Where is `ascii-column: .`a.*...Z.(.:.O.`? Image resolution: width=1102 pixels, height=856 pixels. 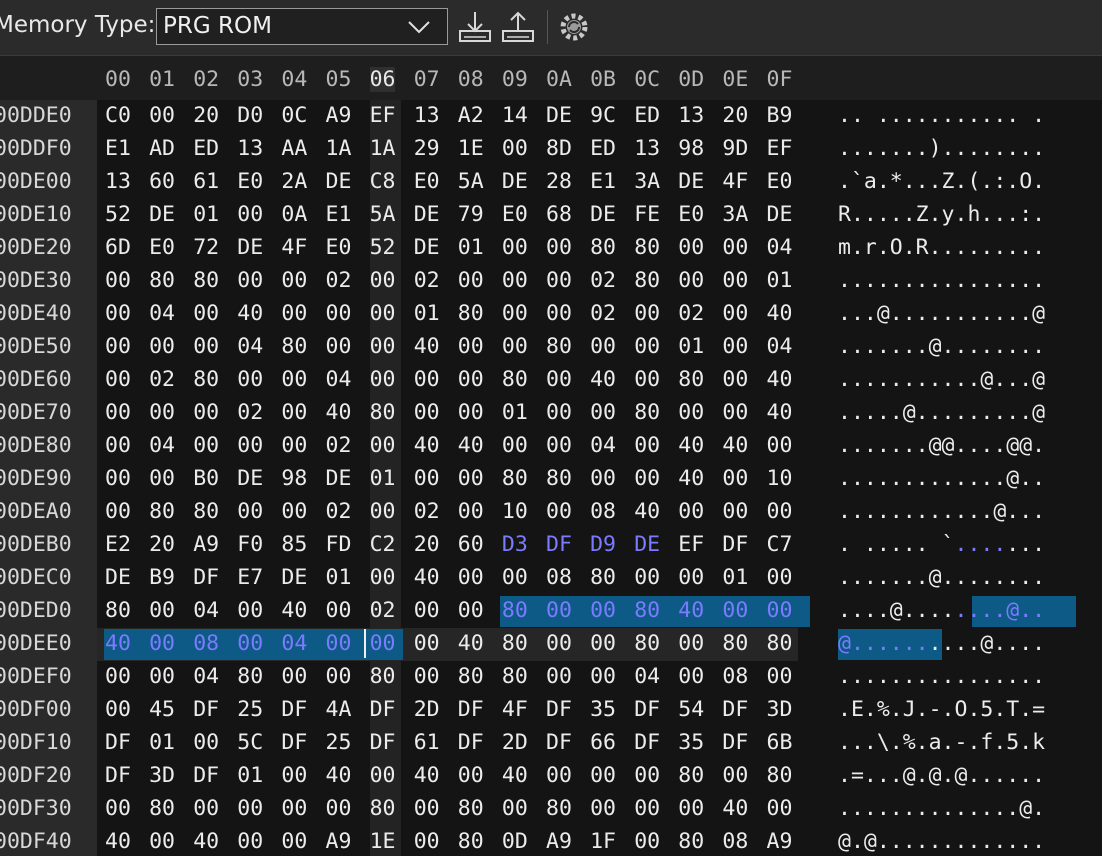 ascii-column: .`a.*...Z.(.:.O. is located at coordinates (941, 181).